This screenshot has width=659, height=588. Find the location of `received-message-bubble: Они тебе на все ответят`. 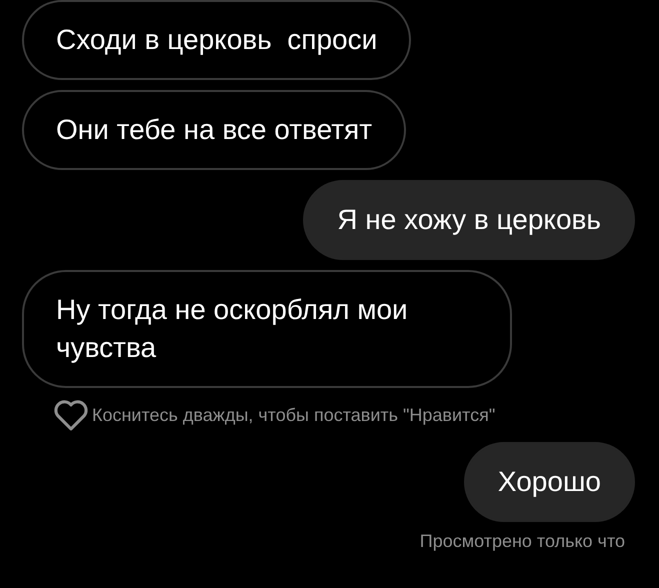

received-message-bubble: Они тебе на все ответят is located at coordinates (214, 130).